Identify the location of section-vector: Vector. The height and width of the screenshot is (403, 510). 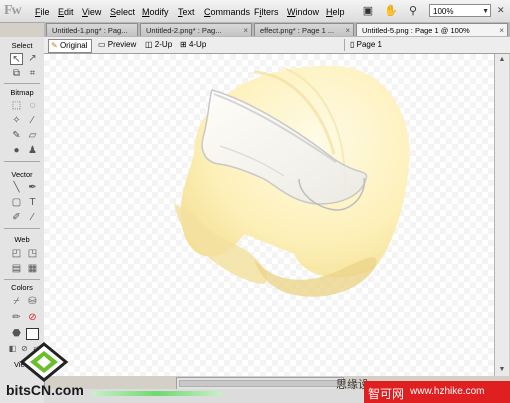
(22, 174).